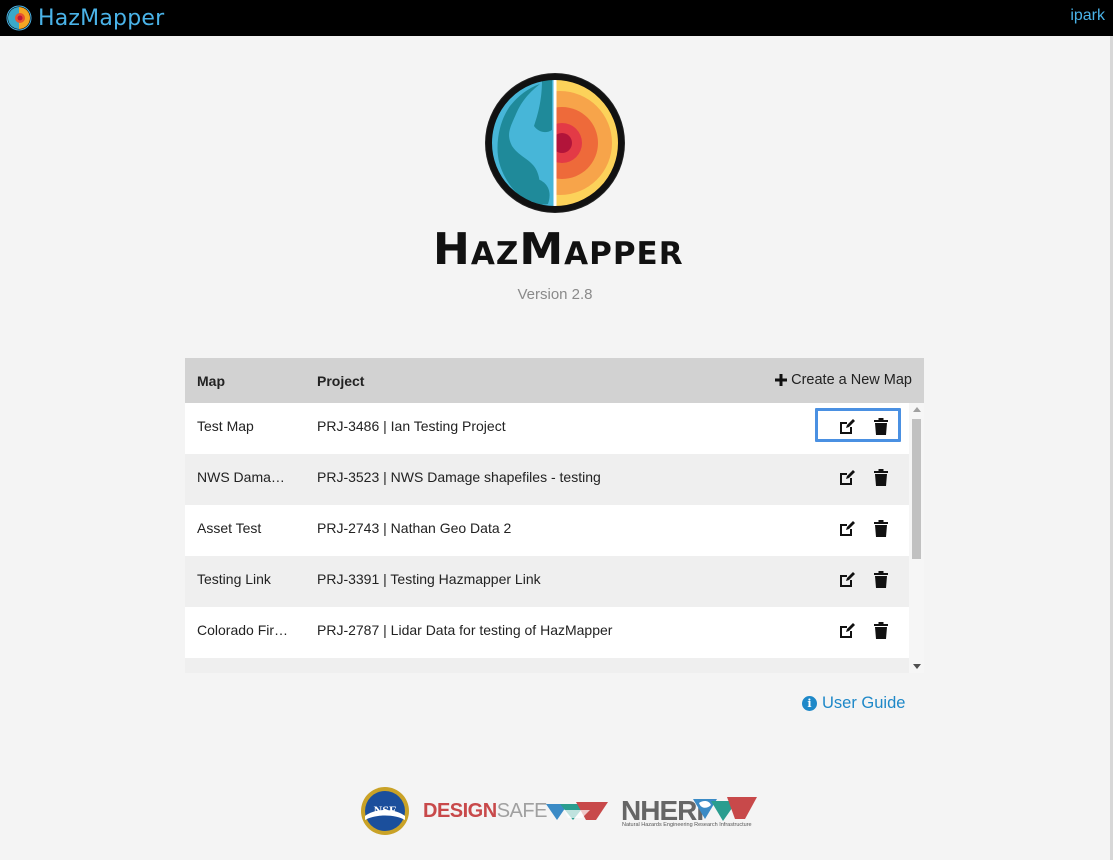 The width and height of the screenshot is (1113, 860). Describe the element at coordinates (577, 811) in the screenshot. I see `designsafe-mark-icon` at that location.